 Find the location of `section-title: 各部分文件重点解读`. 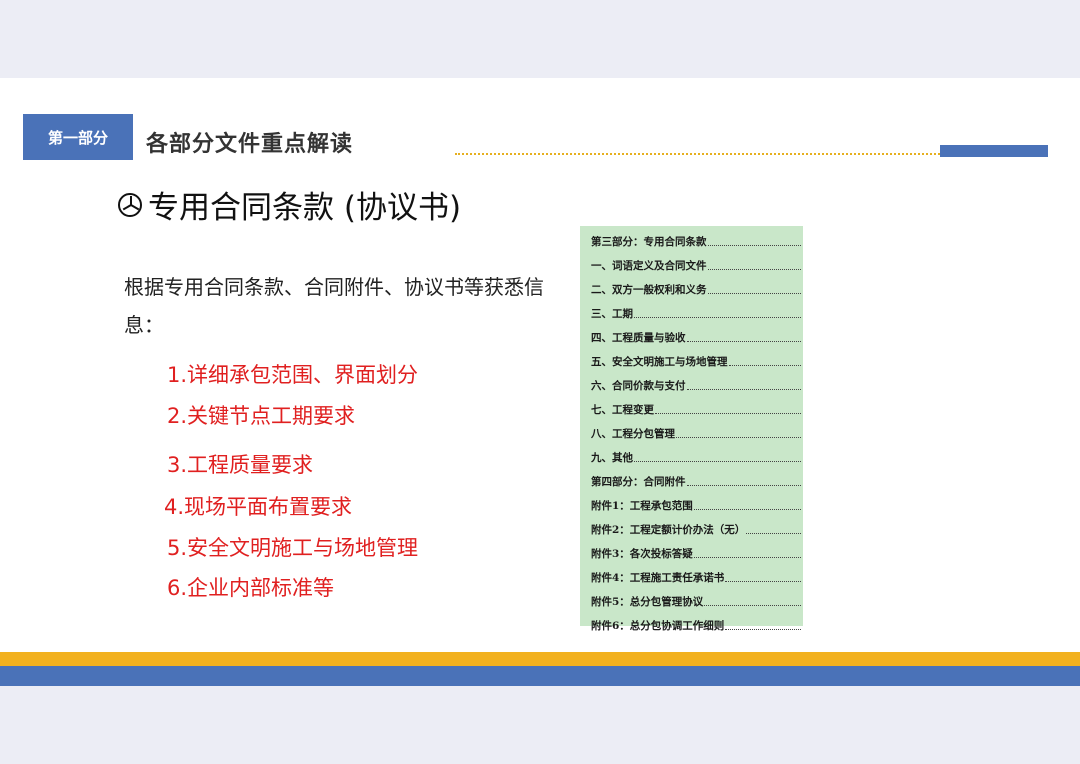

section-title: 各部分文件重点解读 is located at coordinates (250, 144).